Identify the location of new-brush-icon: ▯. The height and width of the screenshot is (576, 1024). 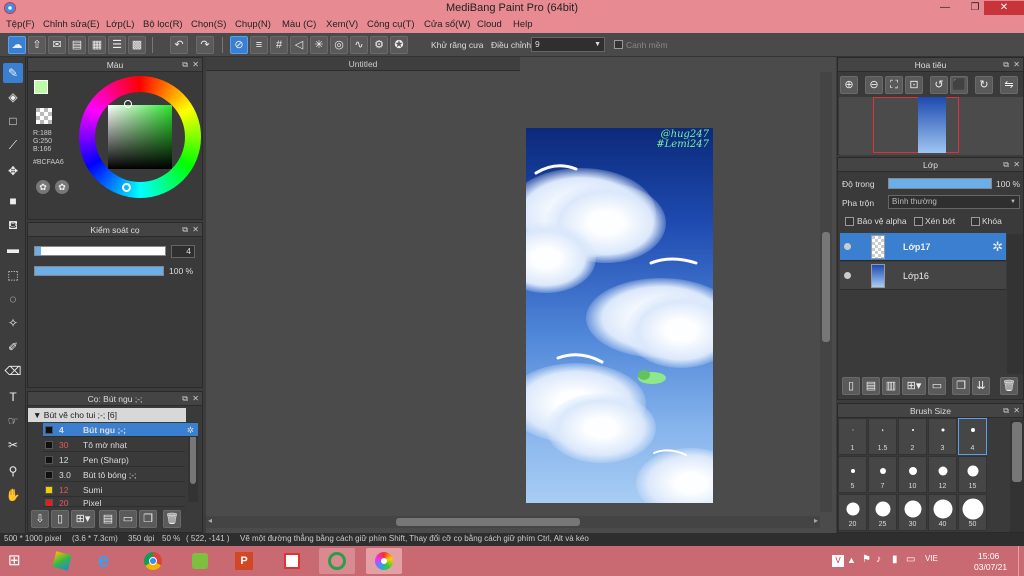
(60, 519).